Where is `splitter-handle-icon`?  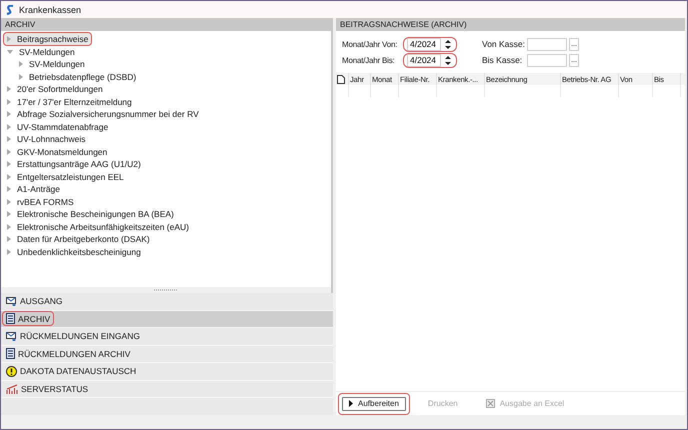 splitter-handle-icon is located at coordinates (166, 290).